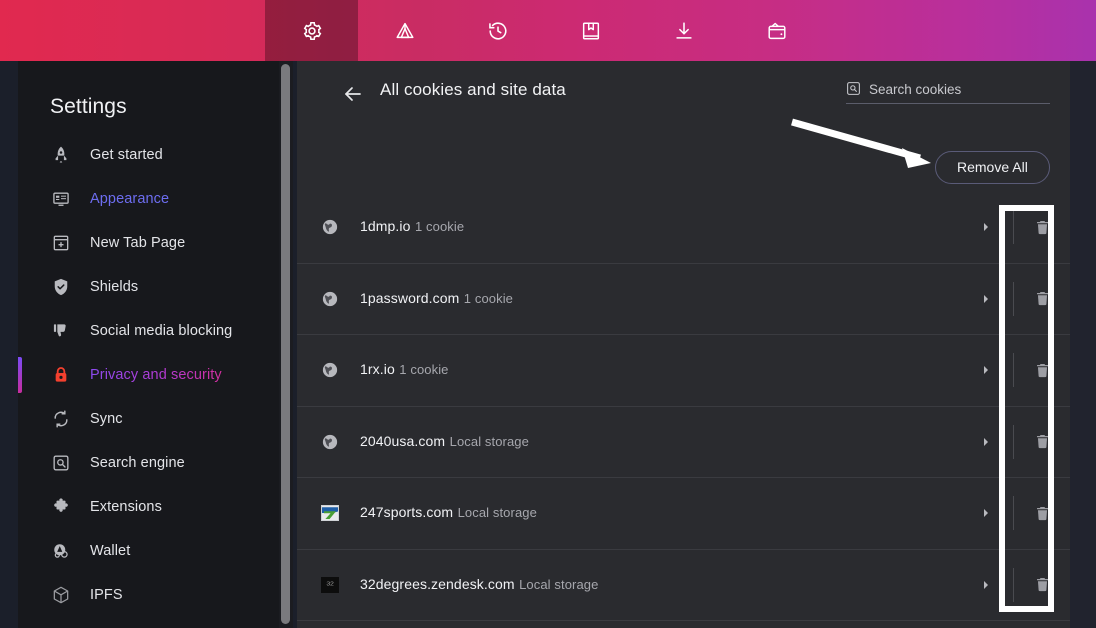 The height and width of the screenshot is (628, 1096). Describe the element at coordinates (61, 595) in the screenshot. I see `cube-icon` at that location.